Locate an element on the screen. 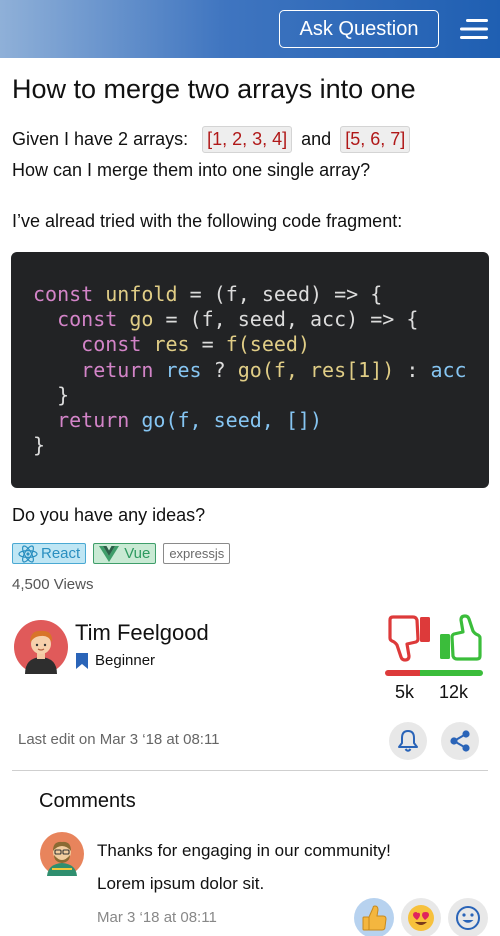 The image size is (500, 936). code-token: : is located at coordinates (412, 369).